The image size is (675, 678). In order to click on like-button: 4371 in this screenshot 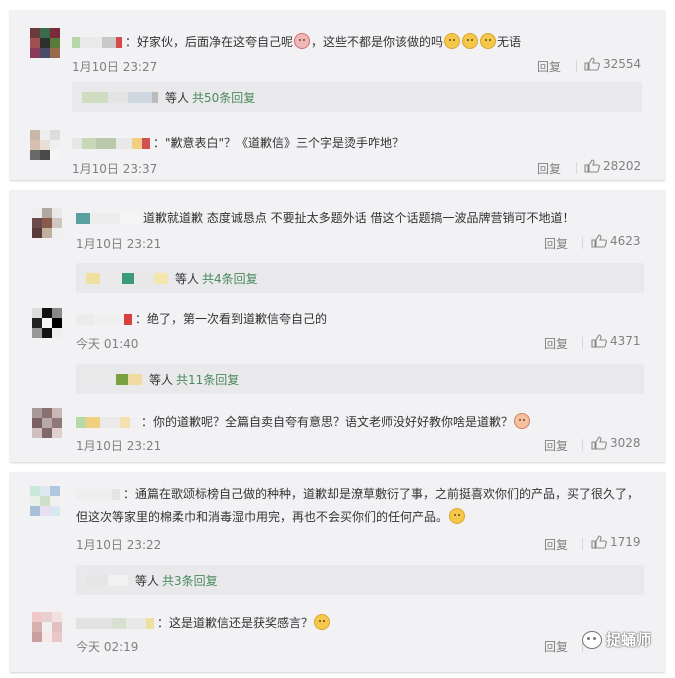, I will do `click(616, 341)`.